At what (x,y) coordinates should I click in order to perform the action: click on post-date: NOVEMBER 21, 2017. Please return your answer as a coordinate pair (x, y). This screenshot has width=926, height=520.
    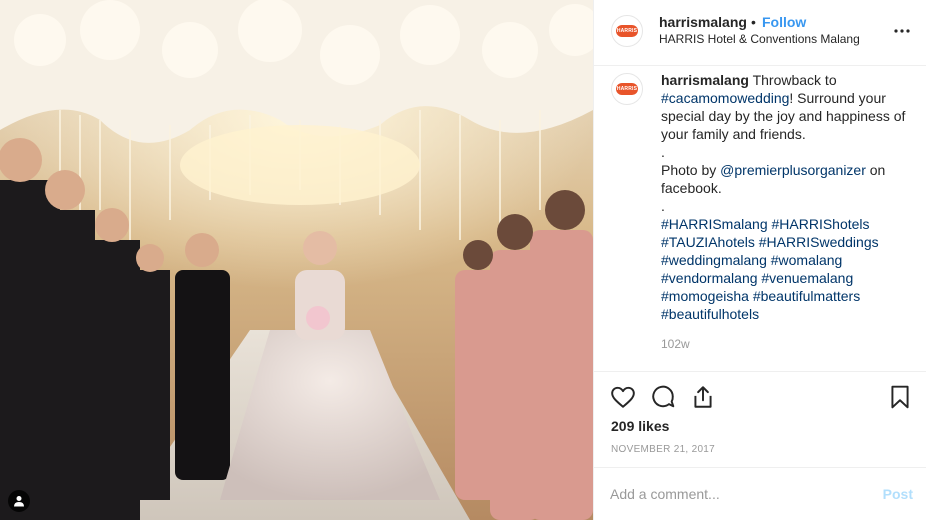
    Looking at the image, I should click on (663, 449).